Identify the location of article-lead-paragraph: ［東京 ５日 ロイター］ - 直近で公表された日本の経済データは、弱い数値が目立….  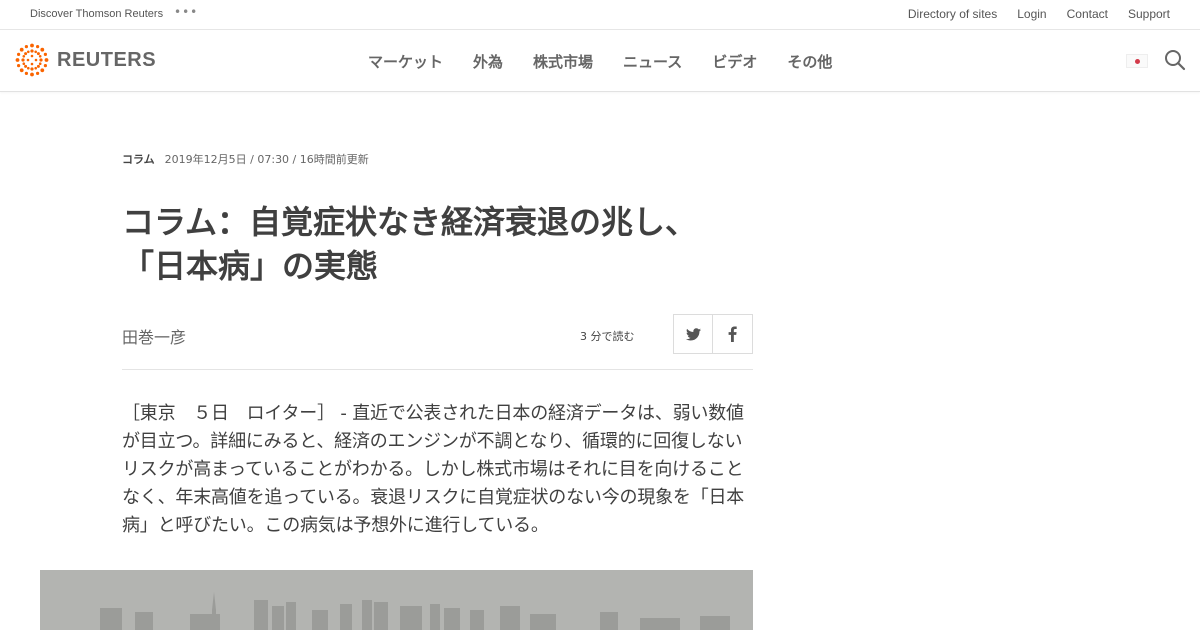
(433, 469).